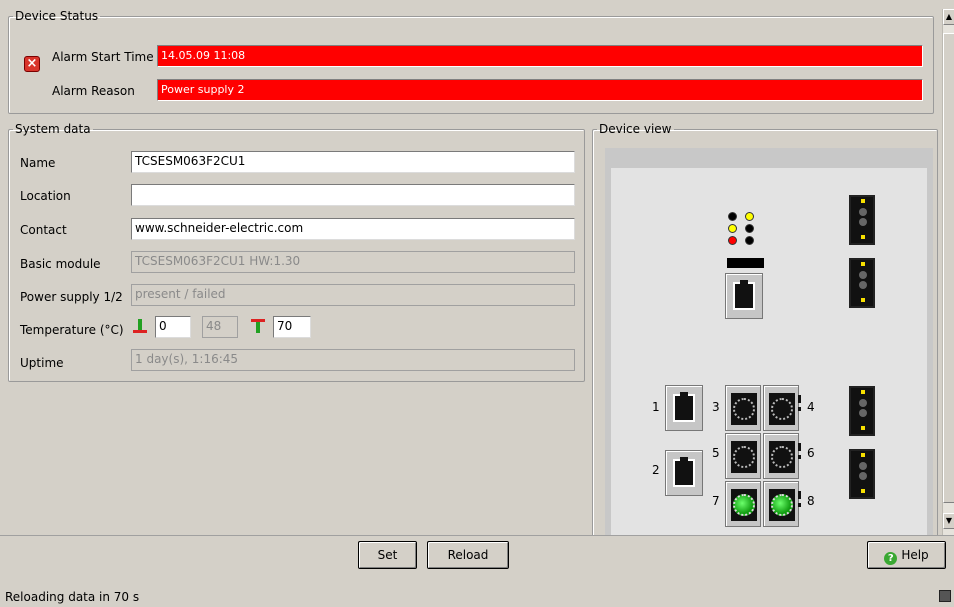 This screenshot has height=607, width=954. I want to click on set-button: Set, so click(387, 555).